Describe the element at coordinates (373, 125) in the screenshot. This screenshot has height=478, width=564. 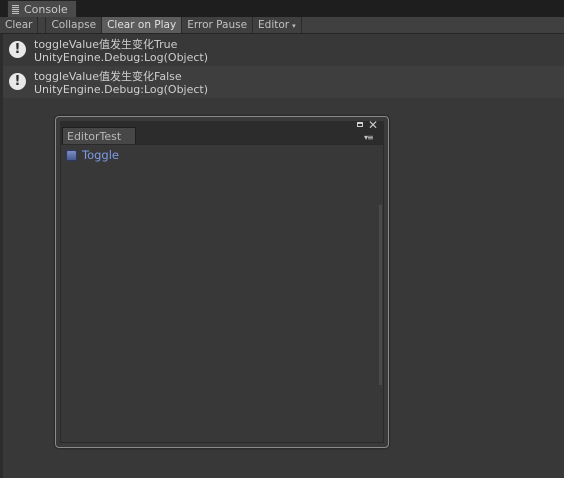
I see `close-icon: ✕` at that location.